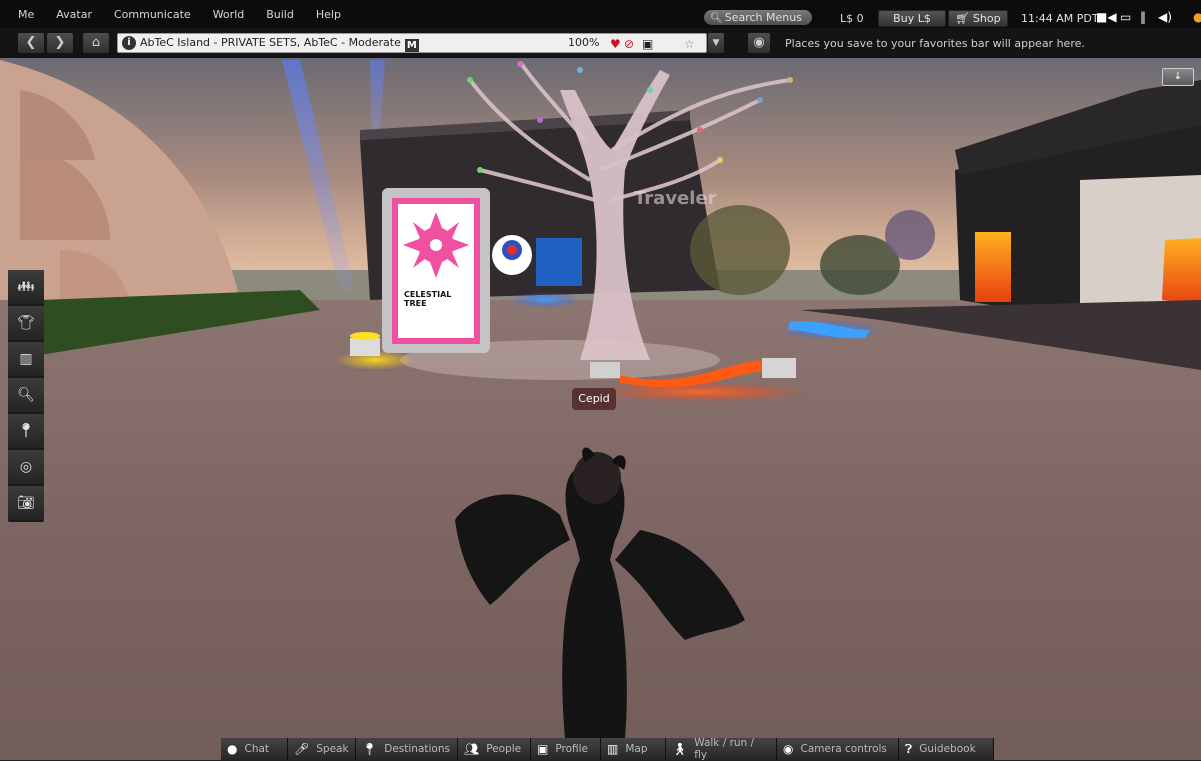 This screenshot has width=1201, height=761. I want to click on inventory-icon: ▥, so click(26, 359).